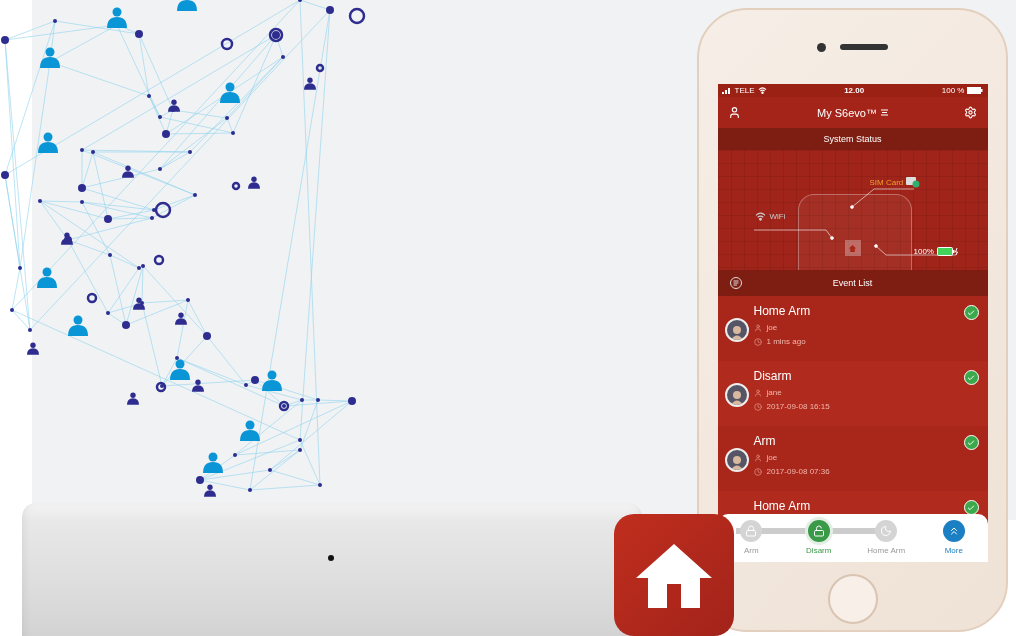  Describe the element at coordinates (913, 182) in the screenshot. I see `sim-card-icon` at that location.